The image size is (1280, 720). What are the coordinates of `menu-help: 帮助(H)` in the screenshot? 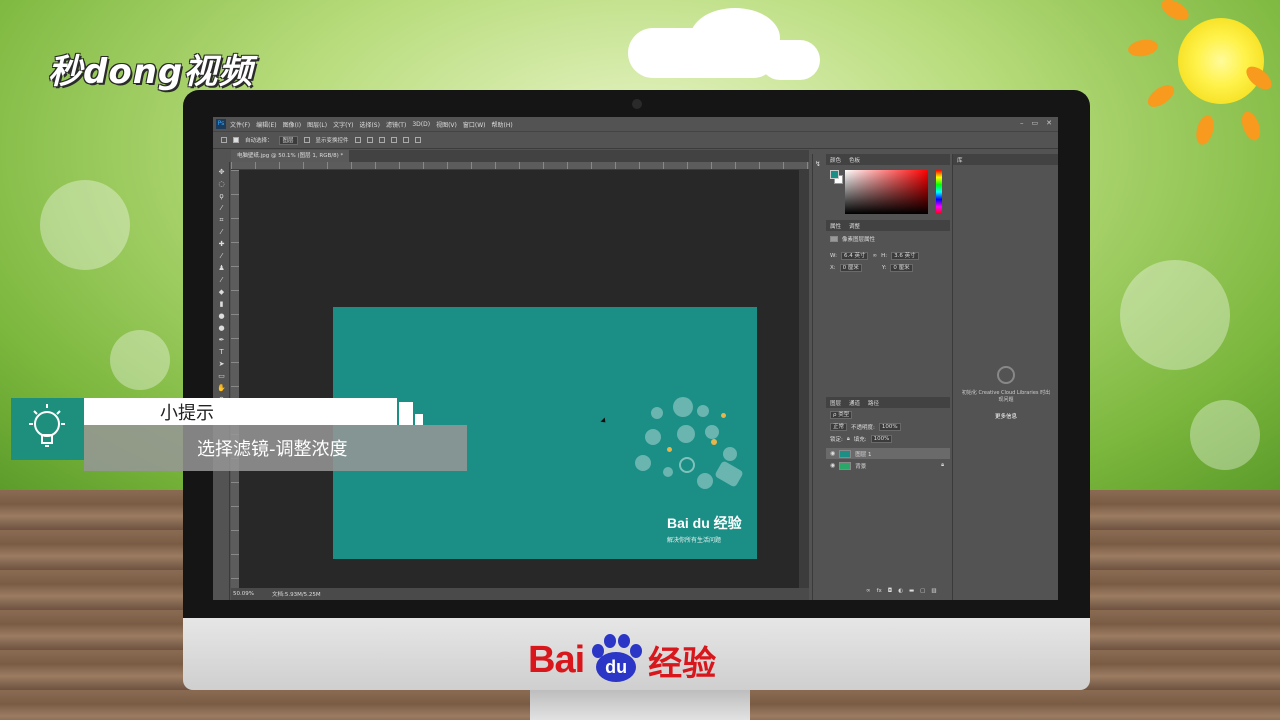 It's located at (502, 124).